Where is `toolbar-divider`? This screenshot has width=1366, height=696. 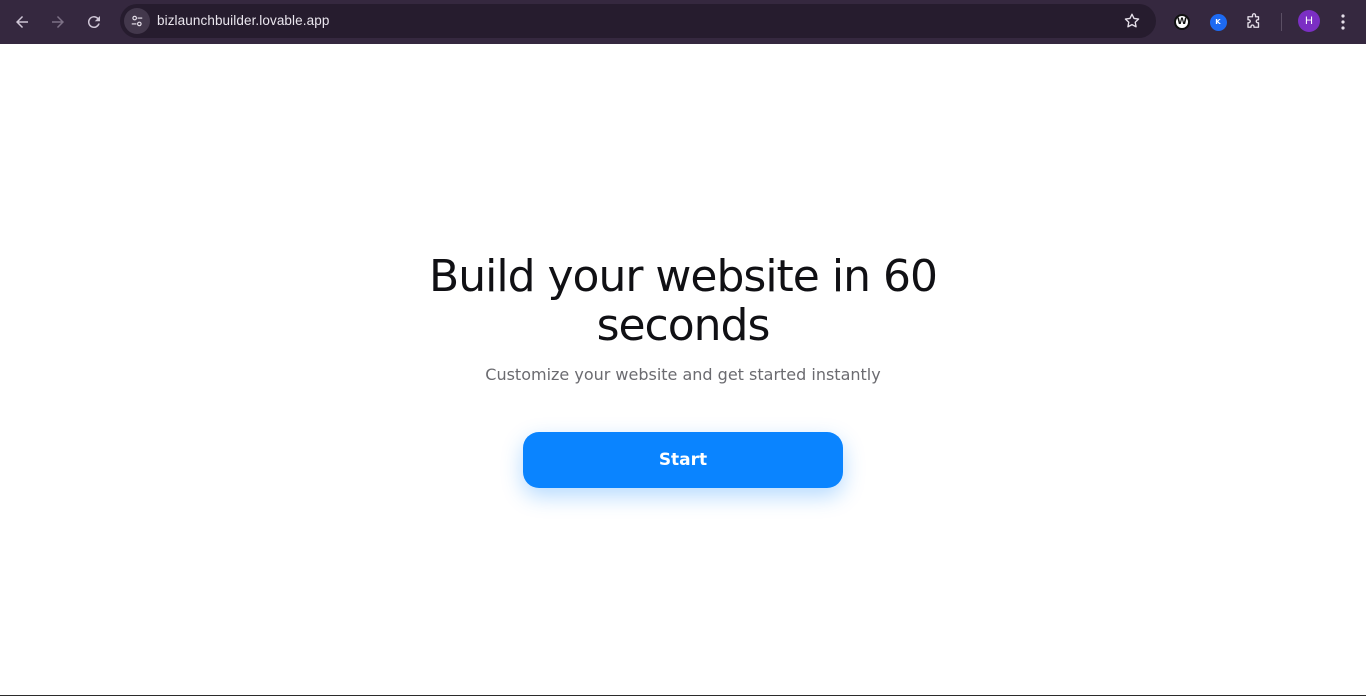
toolbar-divider is located at coordinates (1281, 22).